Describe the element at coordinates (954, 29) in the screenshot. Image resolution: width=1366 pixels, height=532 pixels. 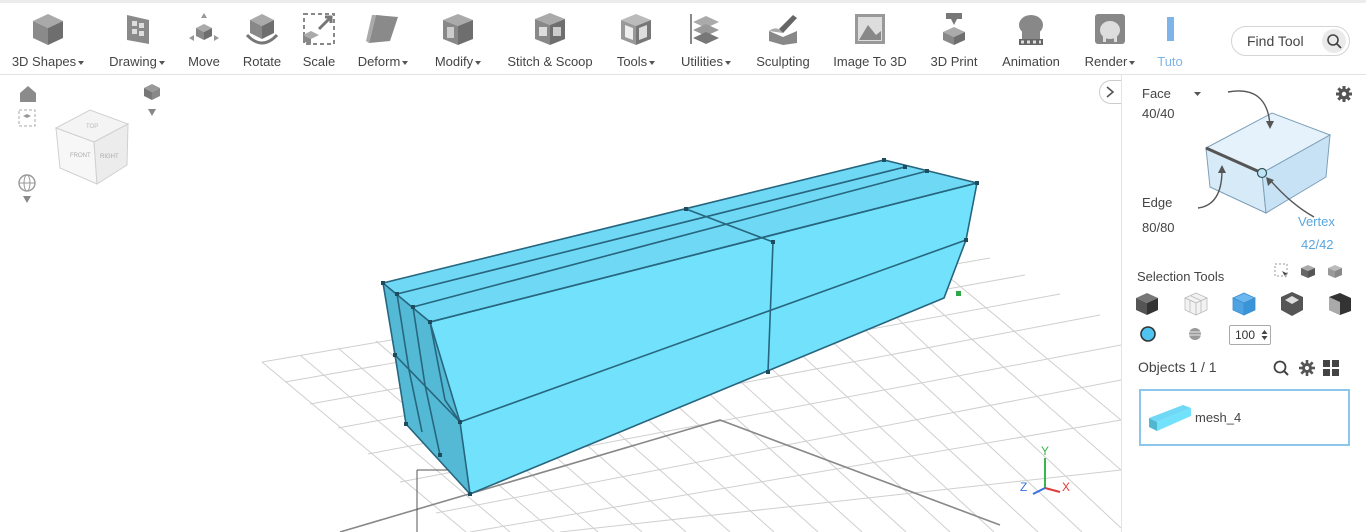
I see `3d-print-icon` at that location.